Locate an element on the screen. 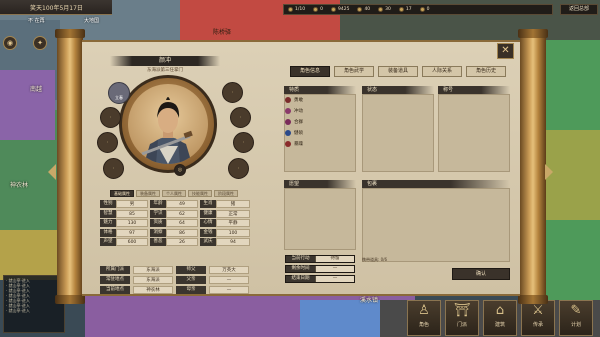 This screenshot has height=337, width=600. character-portrait is located at coordinates (168, 124).